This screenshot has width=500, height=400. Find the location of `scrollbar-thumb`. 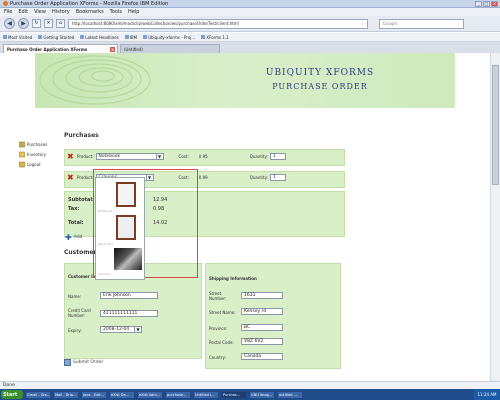

scrollbar-thumb is located at coordinates (495, 125).